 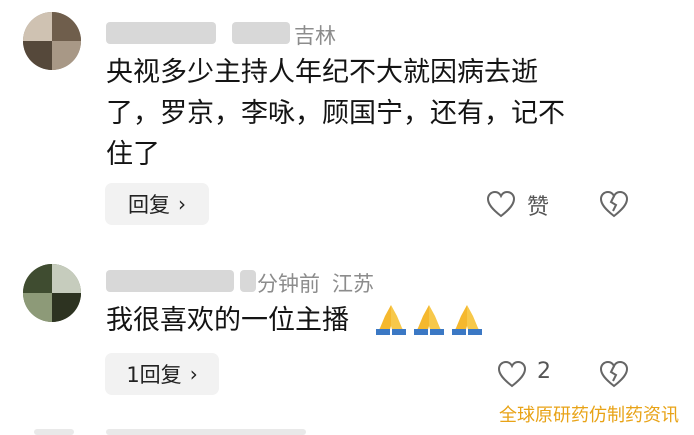 What do you see at coordinates (149, 205) in the screenshot?
I see `reply-label: 回复` at bounding box center [149, 205].